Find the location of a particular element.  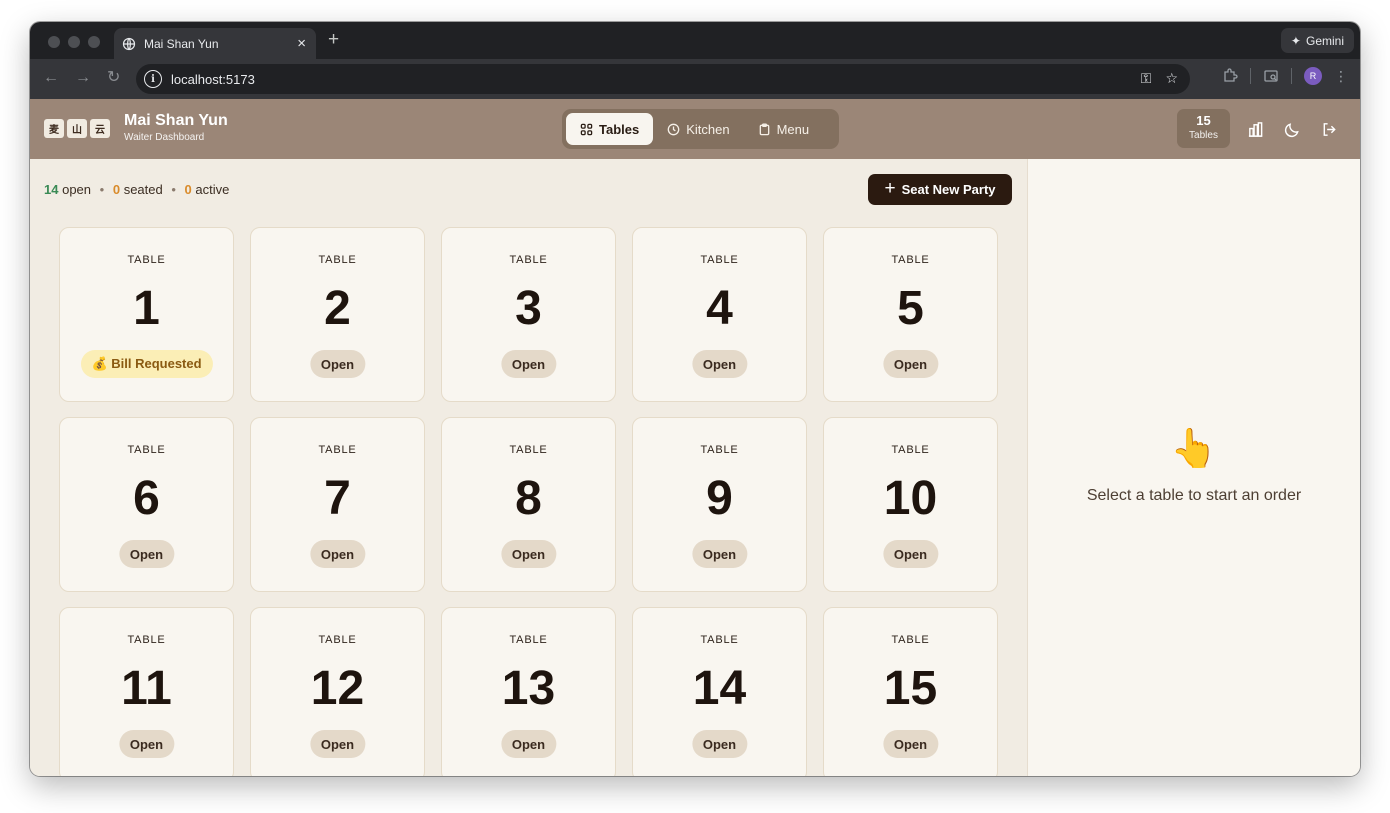

brand: Mai Shan Yun Waiter Dashboard is located at coordinates (176, 128).